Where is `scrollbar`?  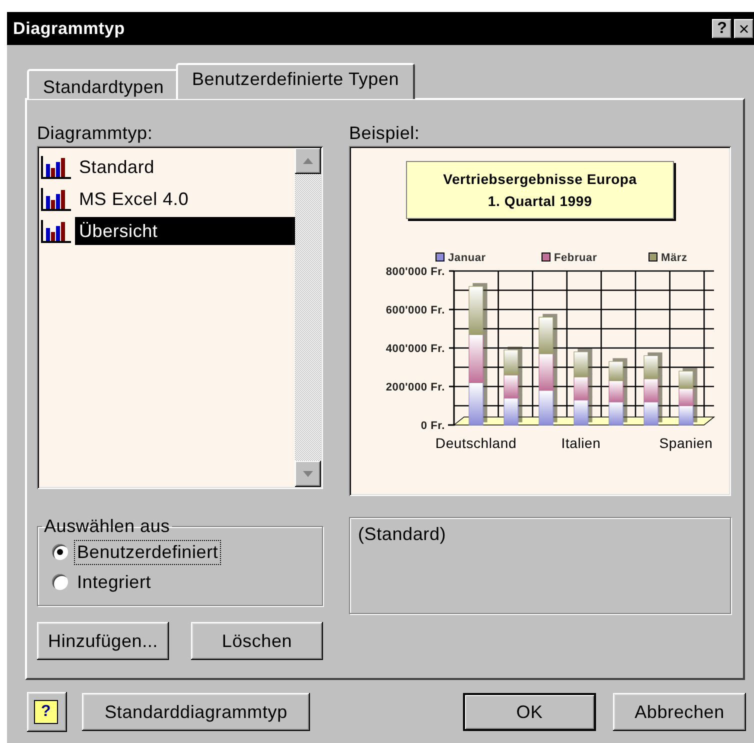
scrollbar is located at coordinates (308, 317).